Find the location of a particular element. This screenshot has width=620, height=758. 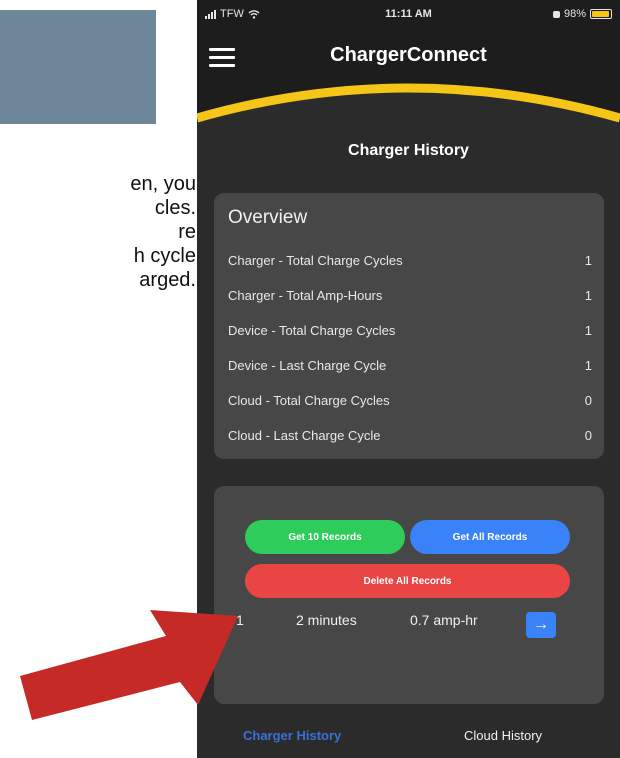

slide-text-line: arged. is located at coordinates (167, 280).